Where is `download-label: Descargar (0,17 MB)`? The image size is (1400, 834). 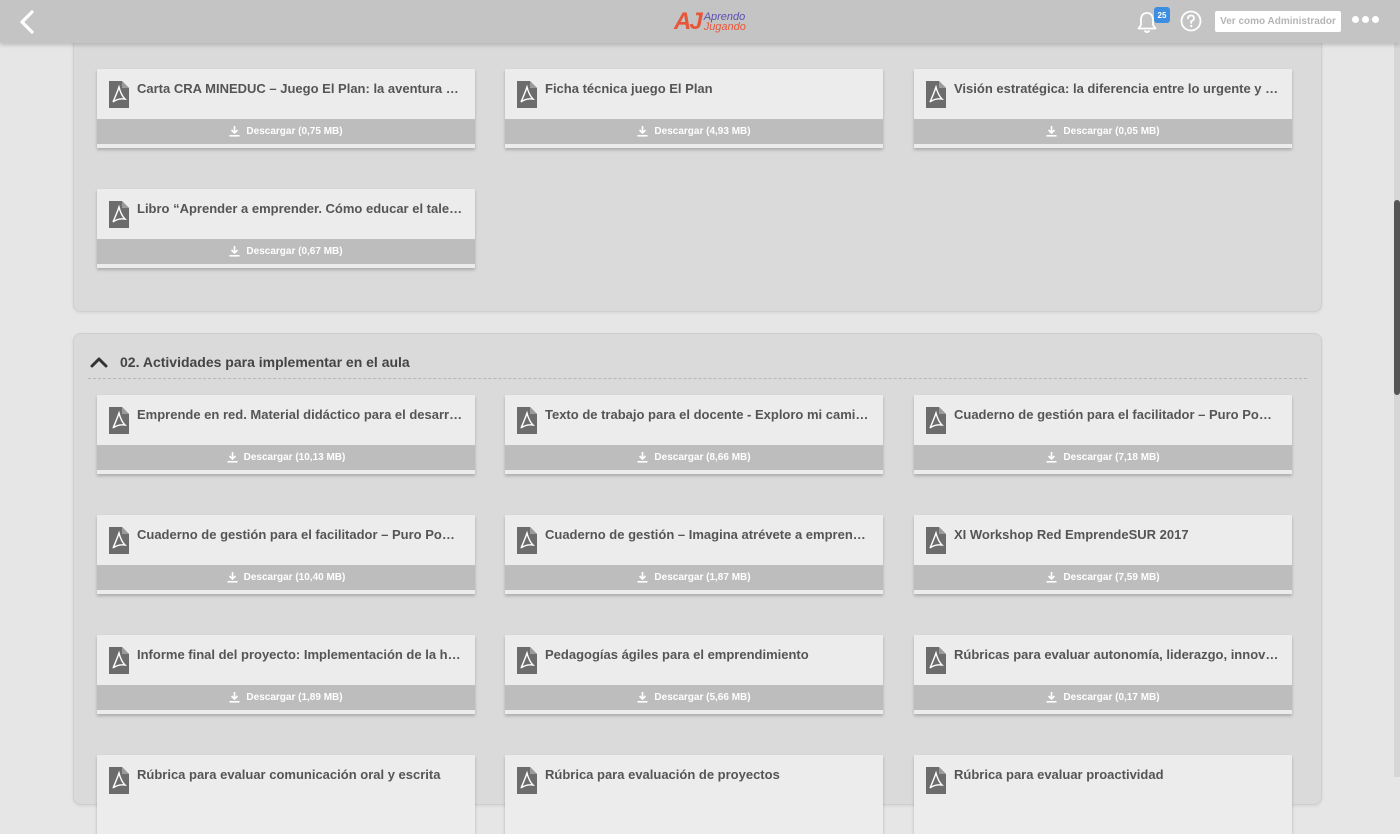
download-label: Descargar (0,17 MB) is located at coordinates (1111, 697).